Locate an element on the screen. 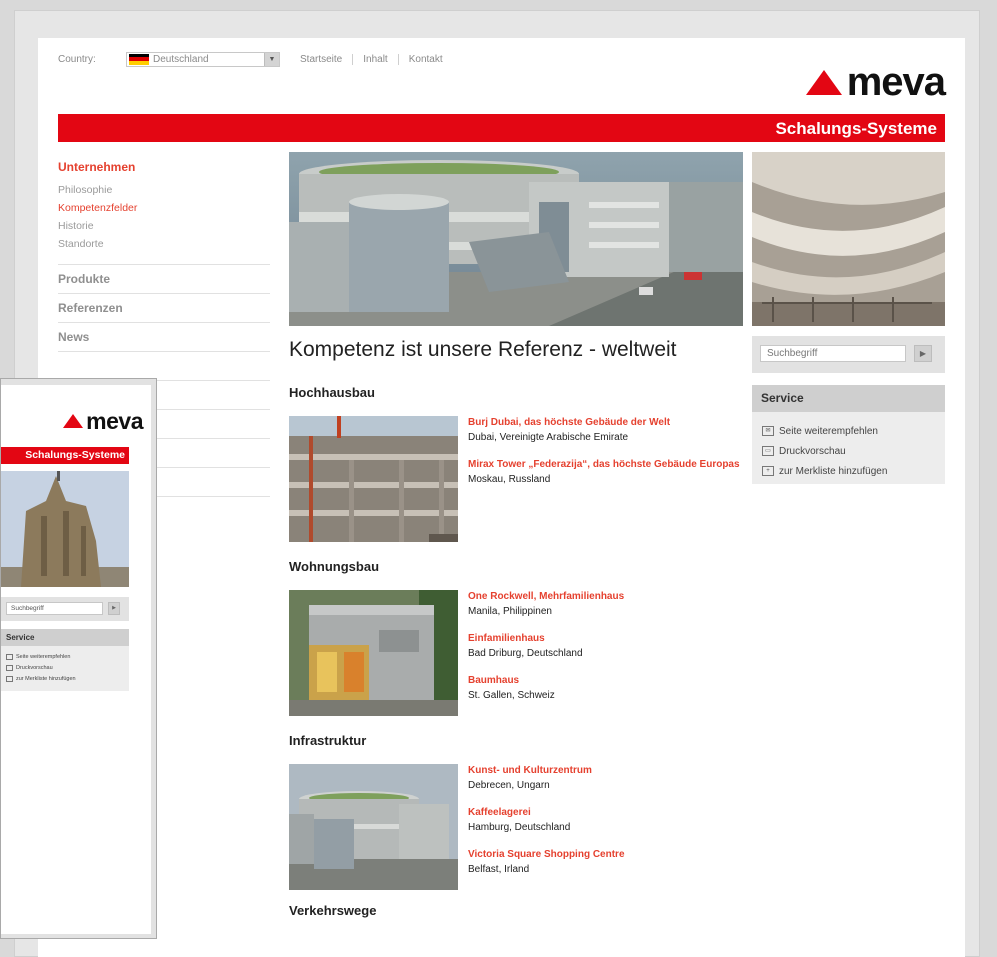 This screenshot has height=957, width=997. nav-link-inhalt: Inhalt is located at coordinates (374, 59).